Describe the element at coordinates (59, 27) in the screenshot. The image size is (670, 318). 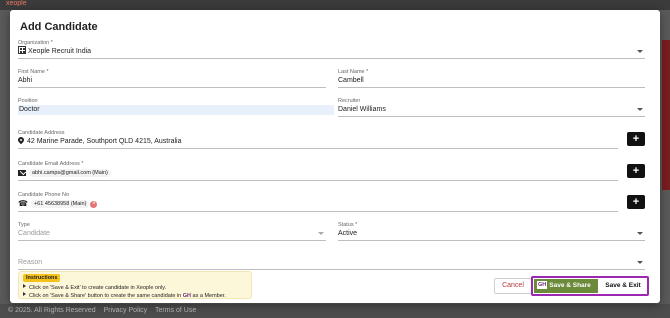
I see `modal-title: Add Candidate` at that location.